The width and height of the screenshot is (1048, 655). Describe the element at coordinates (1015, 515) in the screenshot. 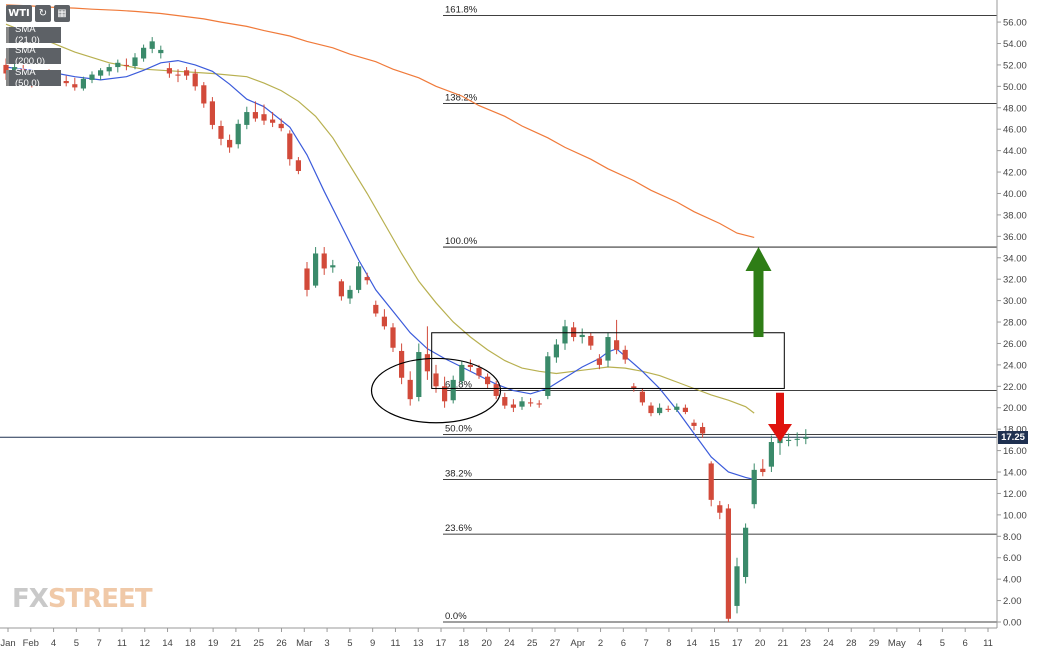

I see `y-tick-label: 10.00` at that location.